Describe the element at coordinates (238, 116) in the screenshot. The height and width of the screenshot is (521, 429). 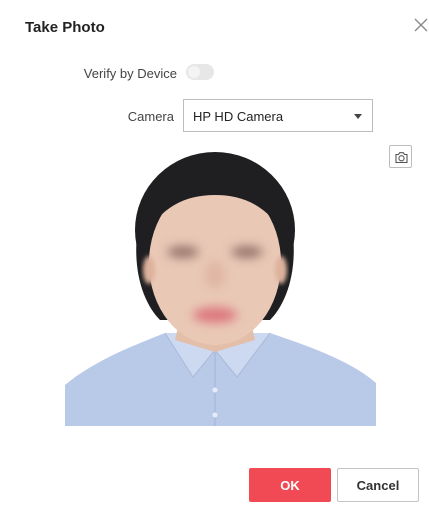
I see `camera-select-value: HP HD Camera` at that location.